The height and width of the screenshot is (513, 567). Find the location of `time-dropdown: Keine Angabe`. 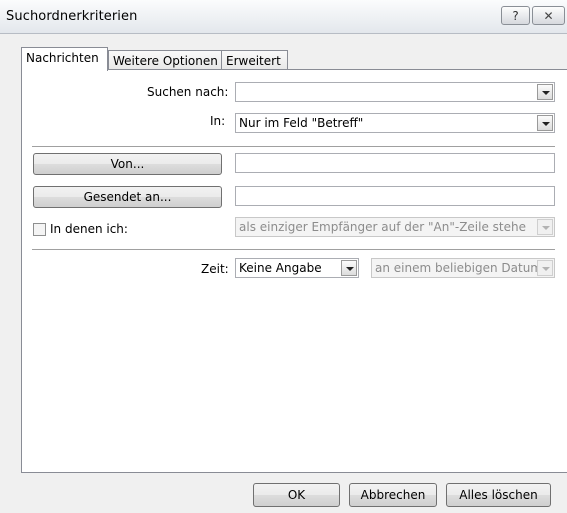

time-dropdown: Keine Angabe is located at coordinates (297, 268).